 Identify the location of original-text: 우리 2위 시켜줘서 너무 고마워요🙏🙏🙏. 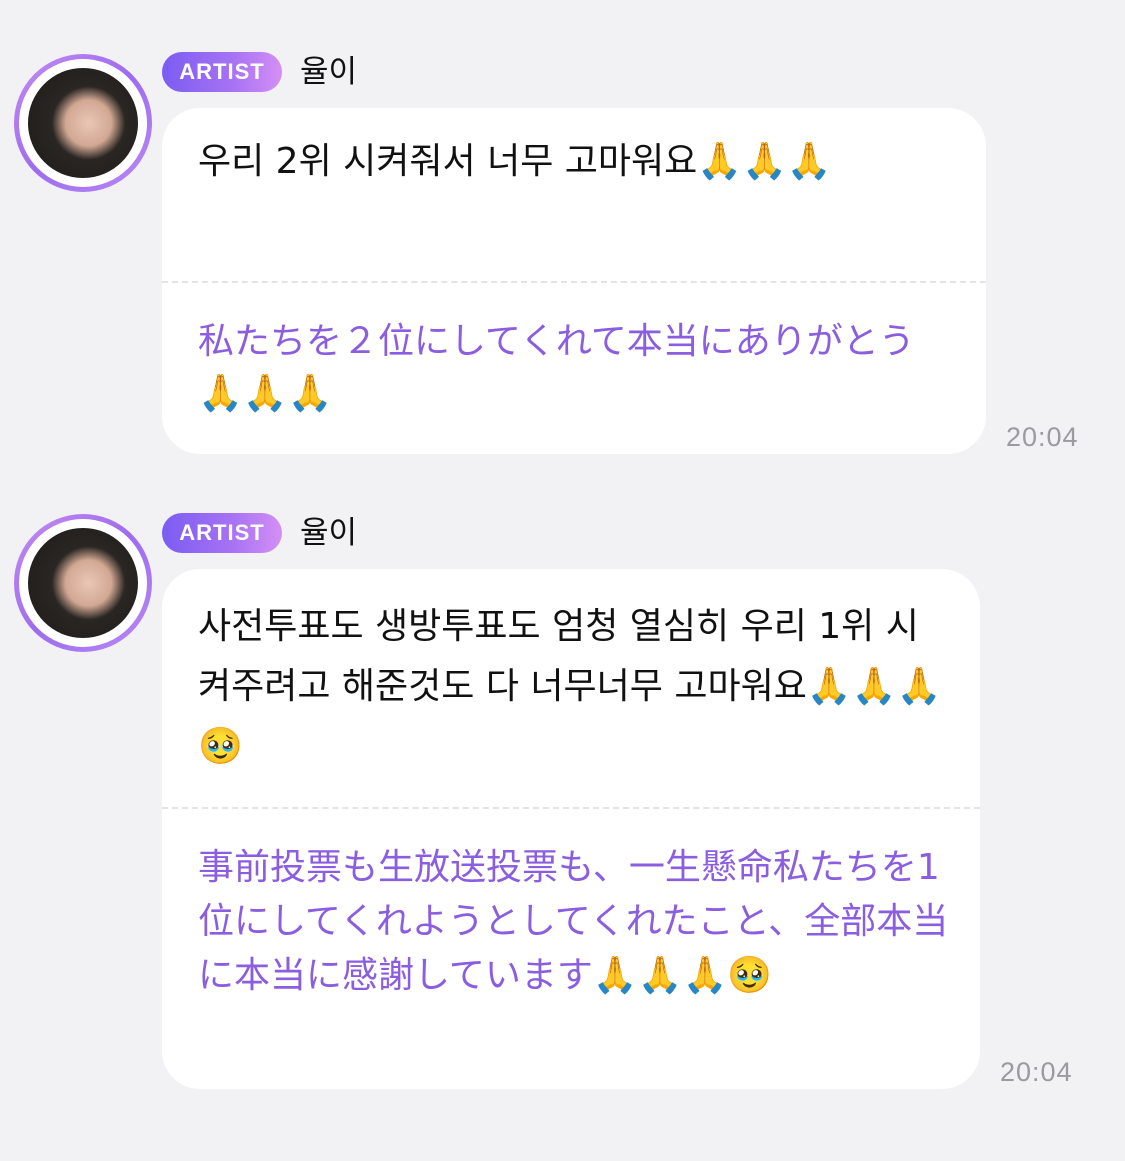
(515, 161).